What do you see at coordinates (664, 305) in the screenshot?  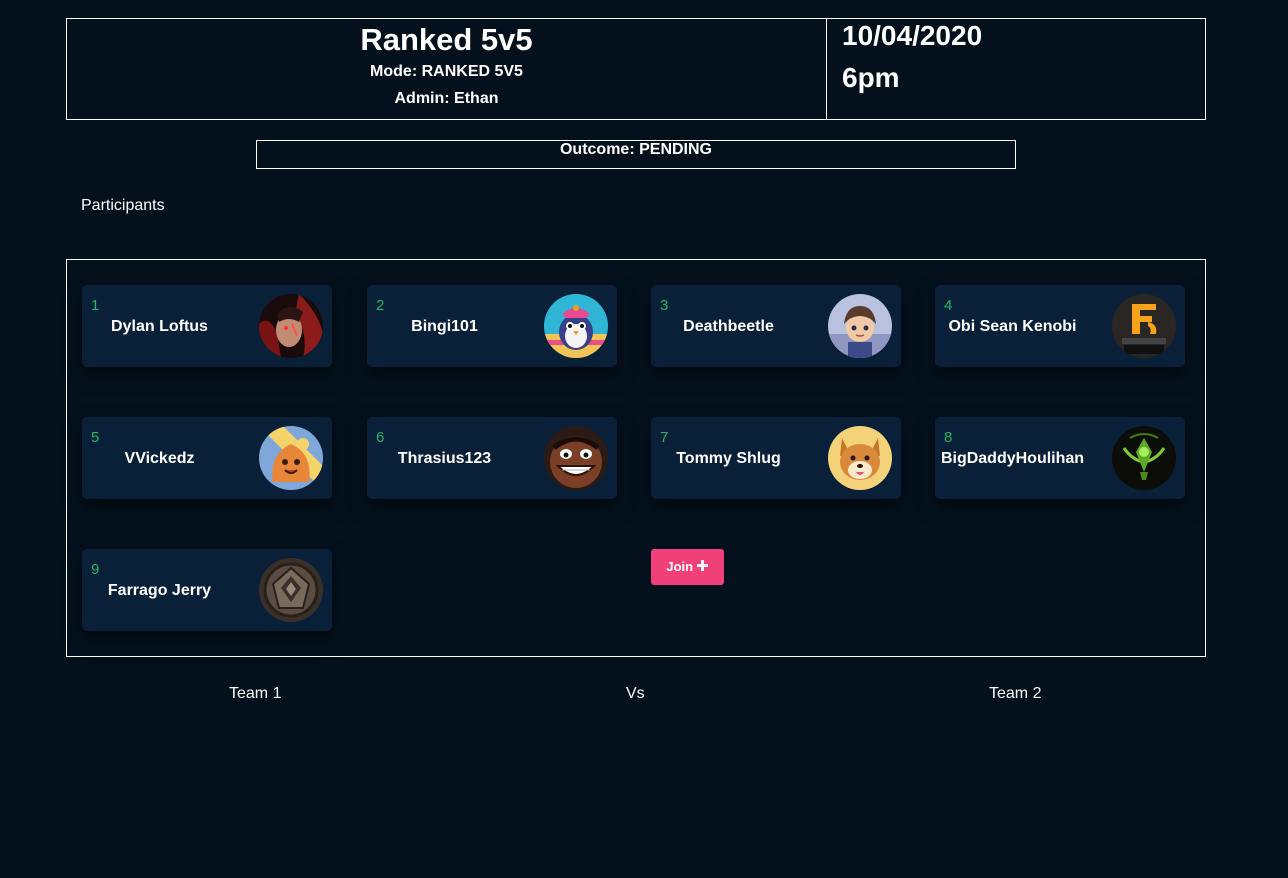 I see `player-number: 3` at bounding box center [664, 305].